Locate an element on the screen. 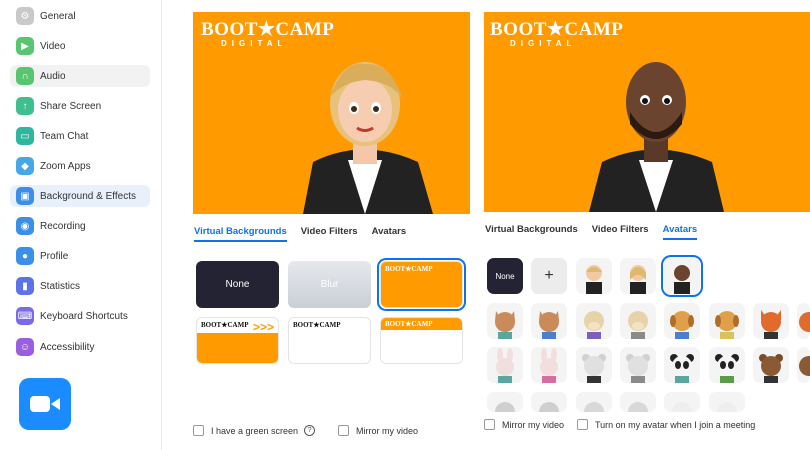 Image resolution: width=810 pixels, height=450 pixels. sidebar-item-share-screen: ↑ Share Screen is located at coordinates (80, 106).